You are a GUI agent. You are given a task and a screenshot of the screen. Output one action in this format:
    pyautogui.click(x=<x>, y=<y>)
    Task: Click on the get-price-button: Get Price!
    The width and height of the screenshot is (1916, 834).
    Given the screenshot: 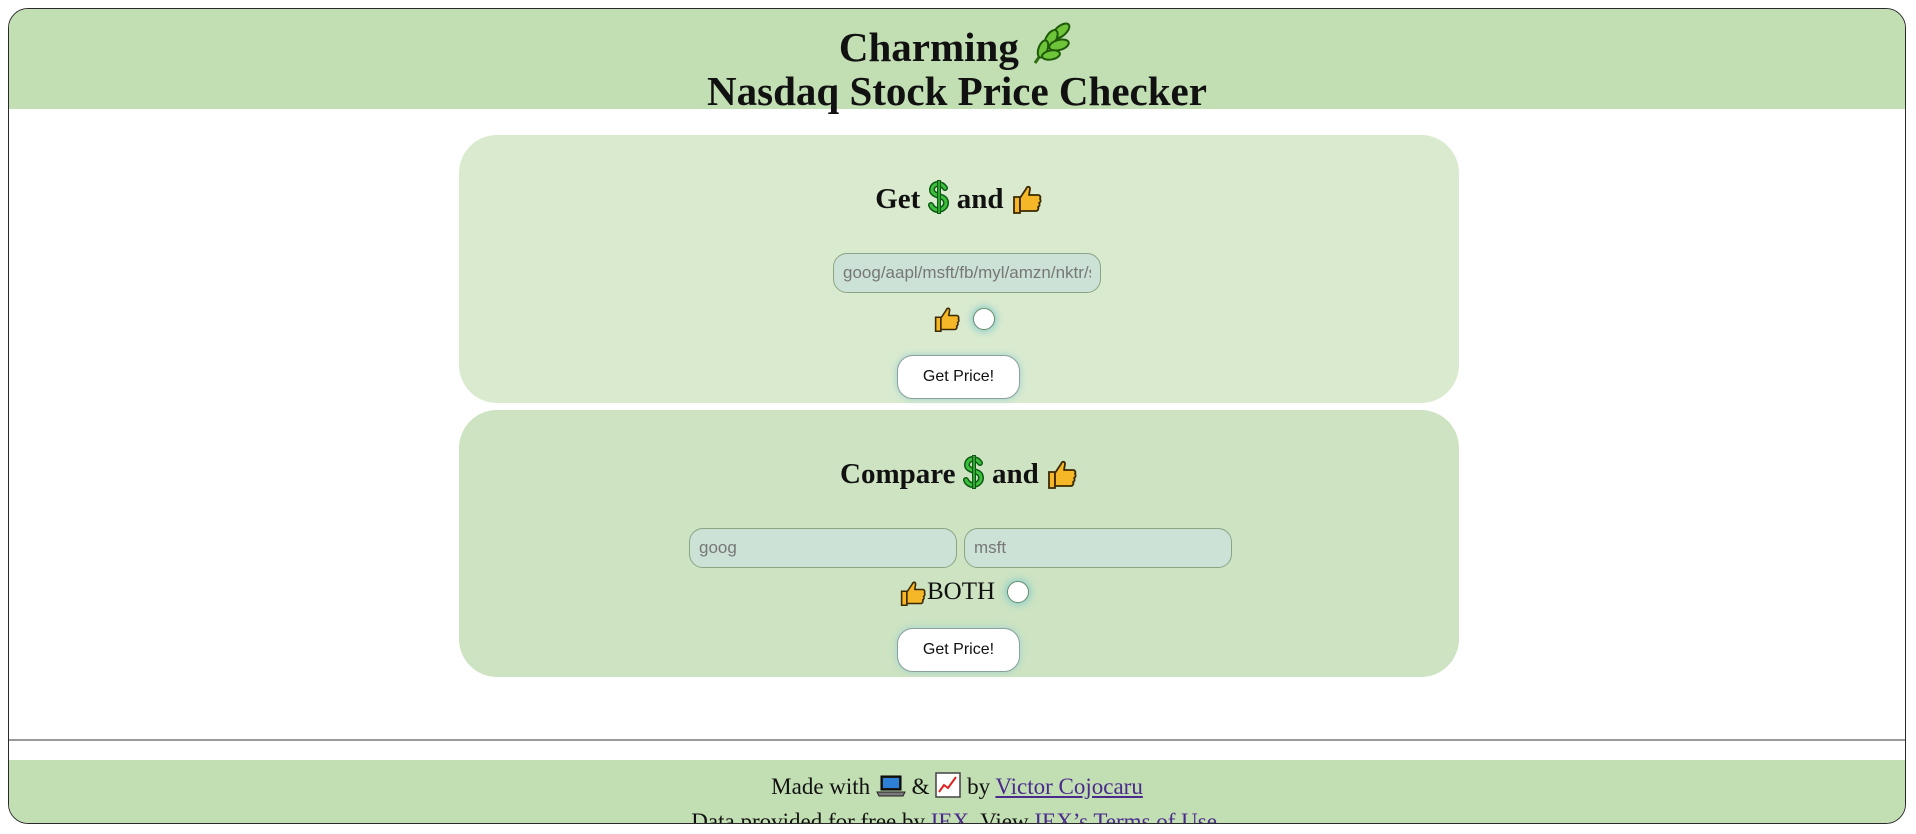 What is the action you would take?
    pyautogui.click(x=958, y=377)
    